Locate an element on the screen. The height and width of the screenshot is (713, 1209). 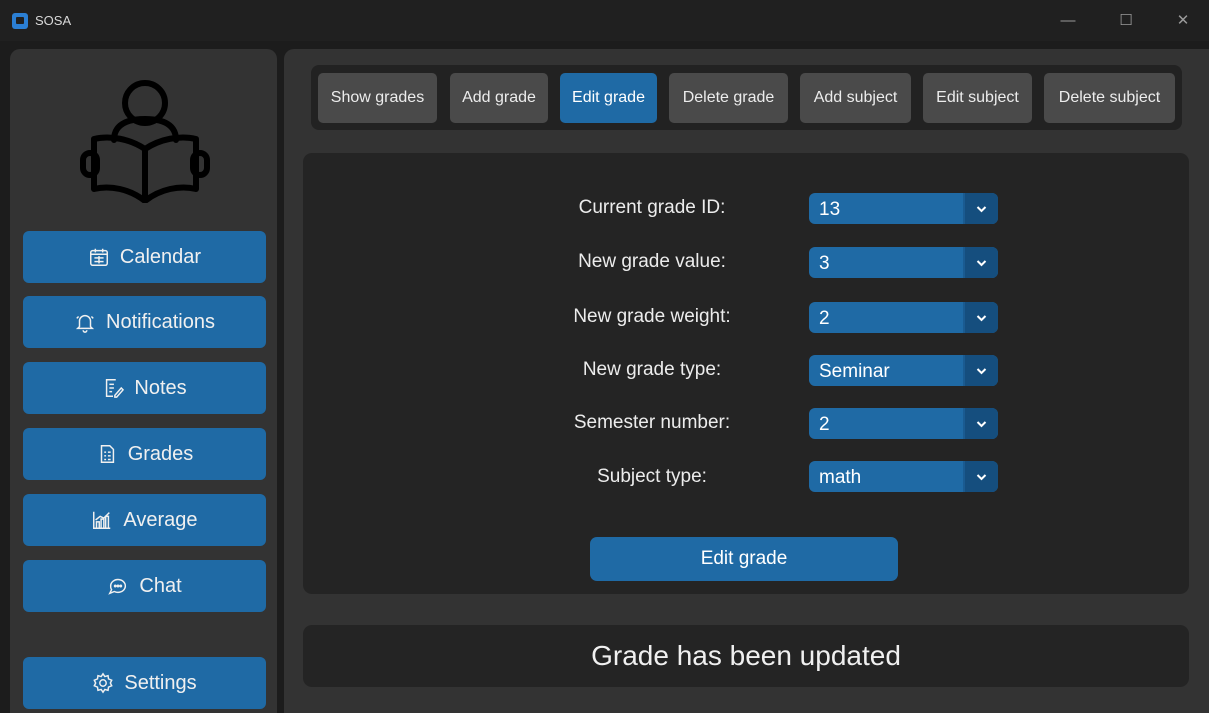
subject-type-select: math is located at coordinates (903, 476).